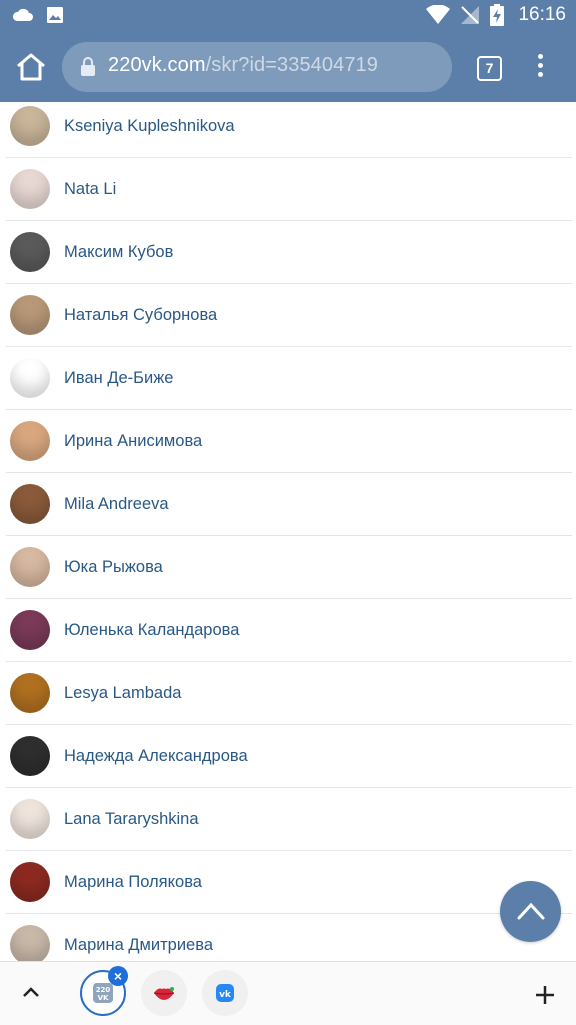  I want to click on friend-row: Максим Кубов, so click(289, 252).